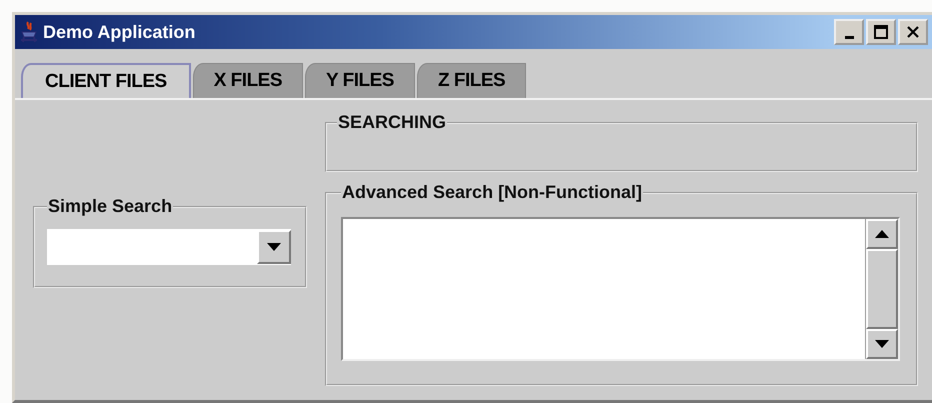 The image size is (932, 403). I want to click on close-button, so click(913, 32).